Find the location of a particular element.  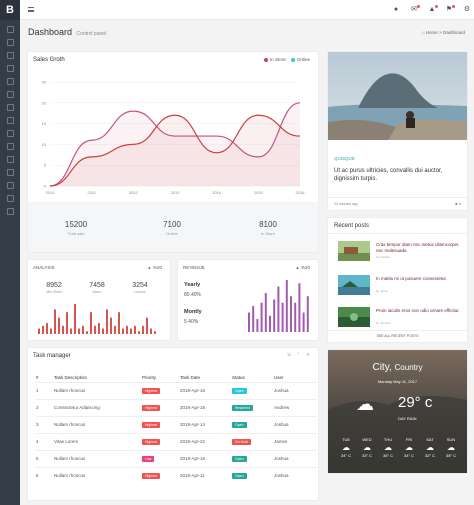

forecast-day: WED ☁ 33° C is located at coordinates (367, 447).